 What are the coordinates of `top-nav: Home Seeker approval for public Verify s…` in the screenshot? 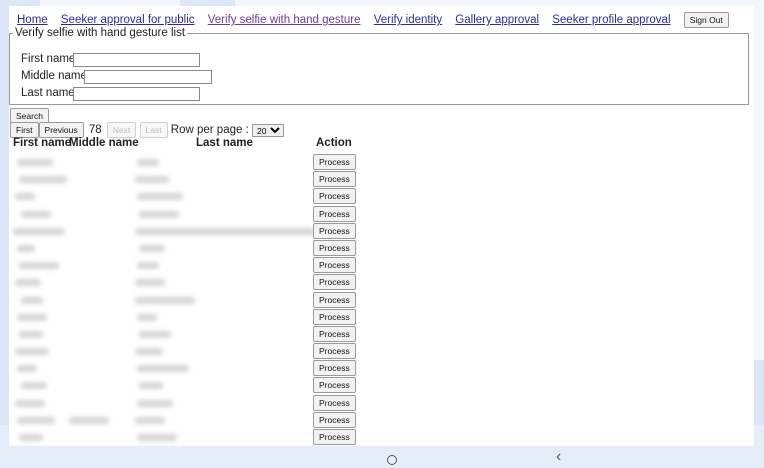 It's located at (373, 20).